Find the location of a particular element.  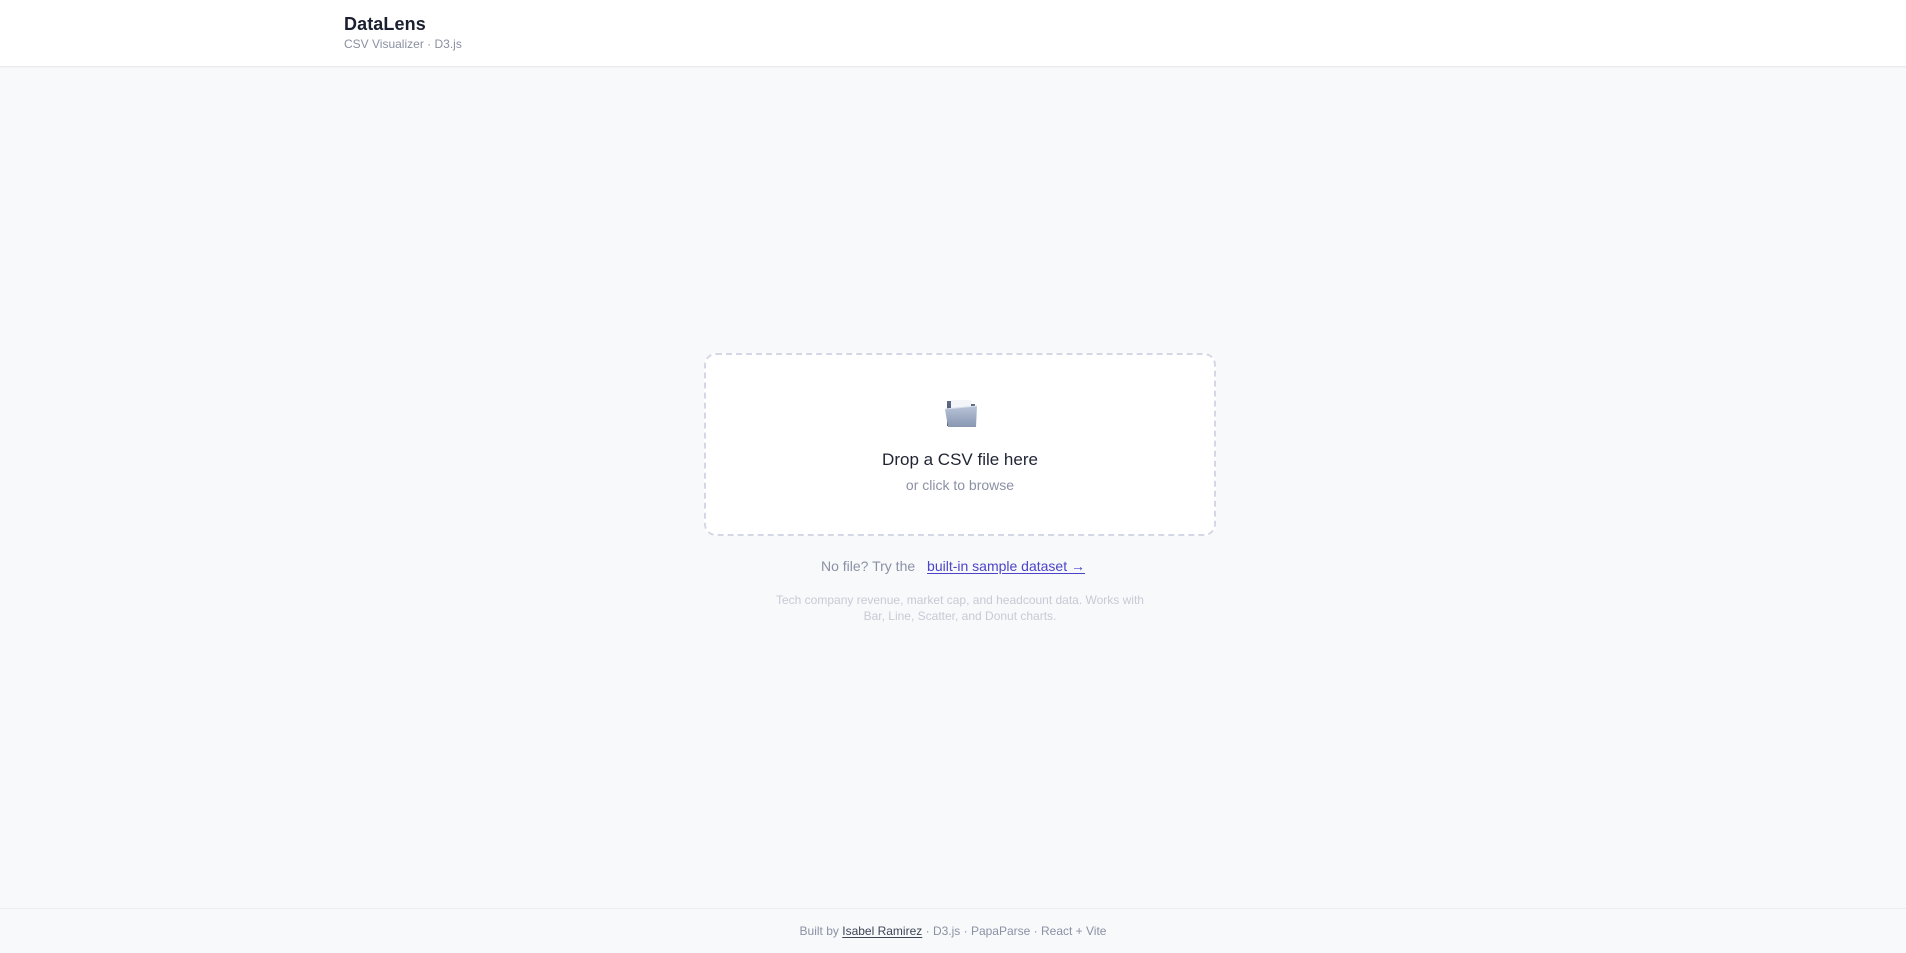

folder-open-icon is located at coordinates (962, 412).